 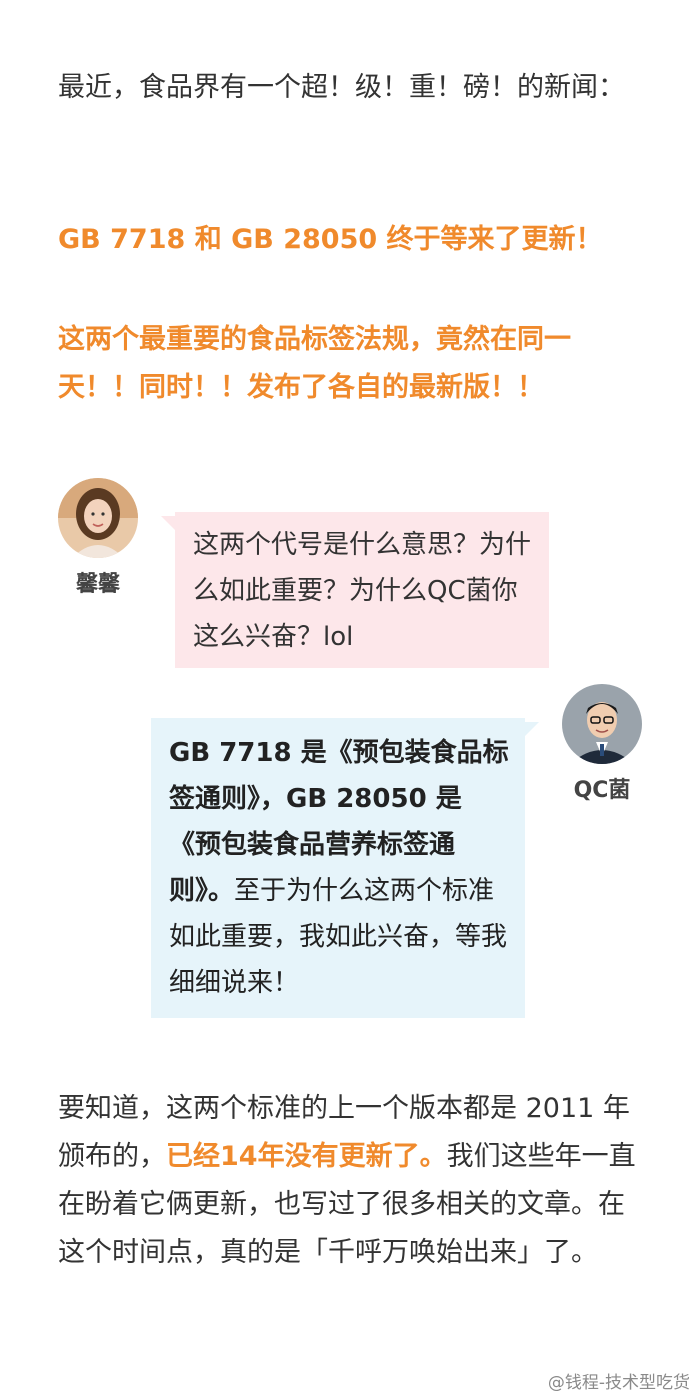 I want to click on intro-paragraph: 最近，食品界有一个超！级！重！磅！的新闻：, so click(x=341, y=87).